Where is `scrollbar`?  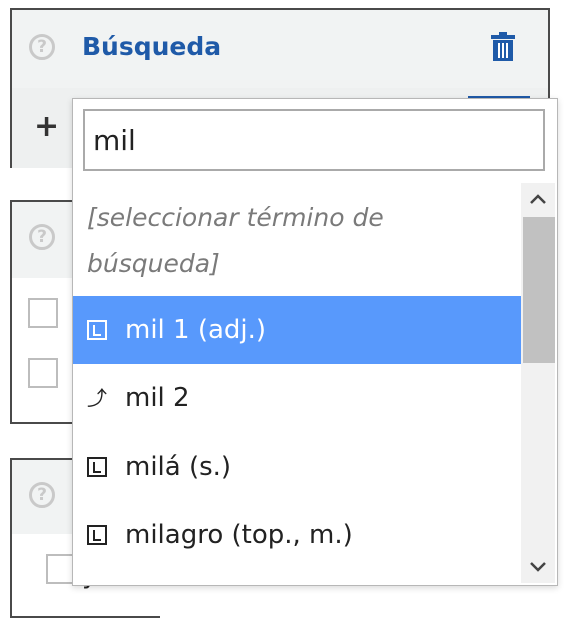 scrollbar is located at coordinates (538, 383).